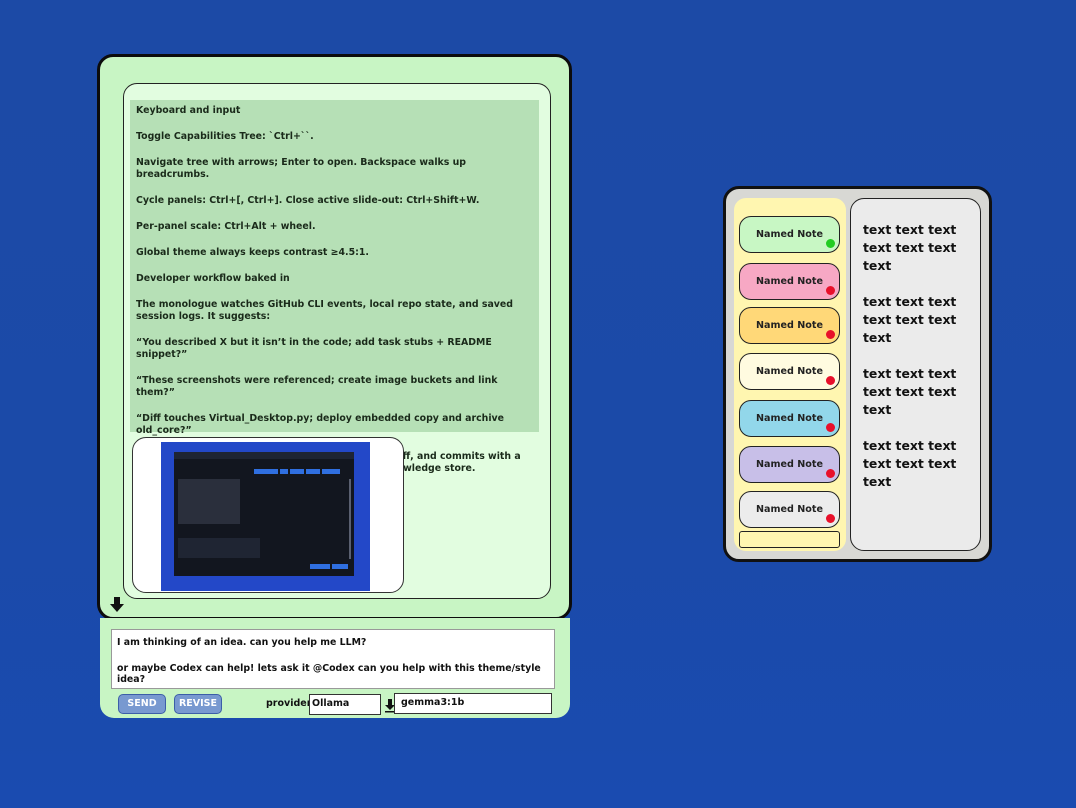 The width and height of the screenshot is (1076, 808). I want to click on message-heading: Developer workflow baked in, so click(213, 278).